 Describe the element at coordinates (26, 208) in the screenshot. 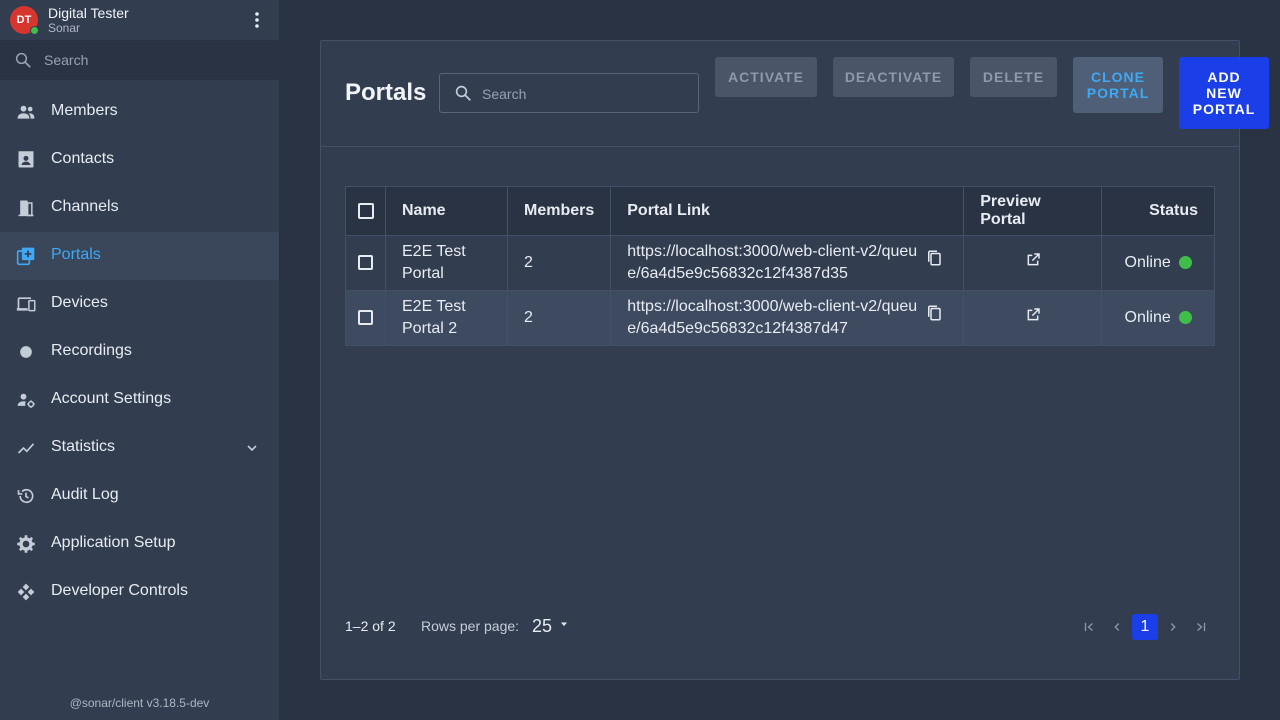

I see `door-icon` at that location.